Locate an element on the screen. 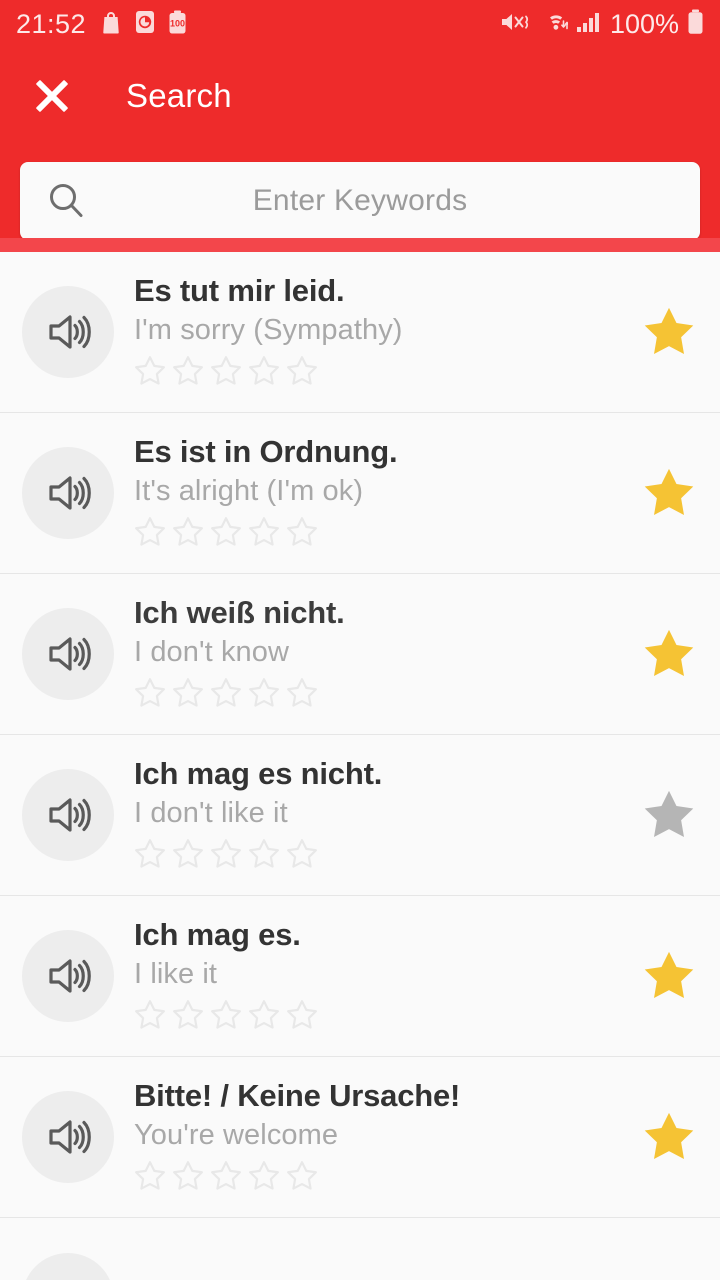 This screenshot has width=720, height=1280. list-item: Es war mir ein Vergnügen. is located at coordinates (360, 1249).